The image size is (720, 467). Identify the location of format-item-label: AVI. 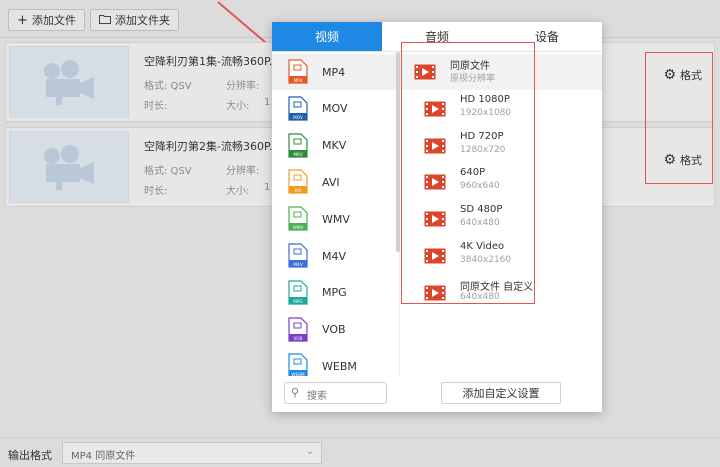
(331, 182).